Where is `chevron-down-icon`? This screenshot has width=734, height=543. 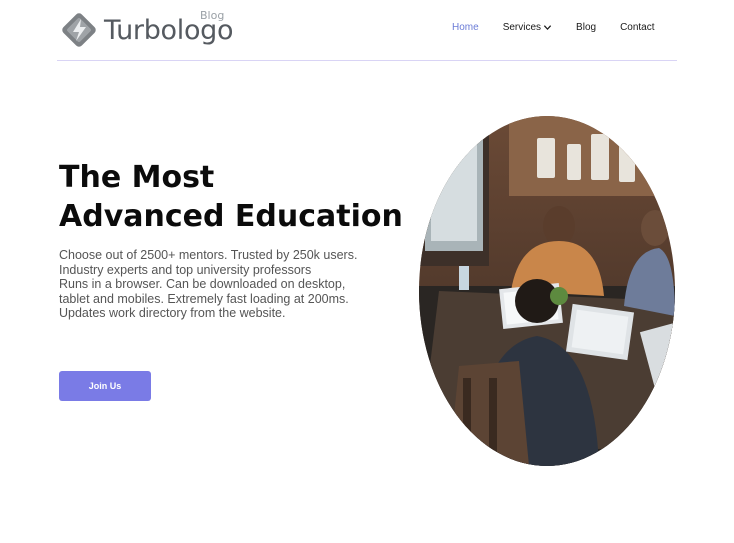 chevron-down-icon is located at coordinates (547, 28).